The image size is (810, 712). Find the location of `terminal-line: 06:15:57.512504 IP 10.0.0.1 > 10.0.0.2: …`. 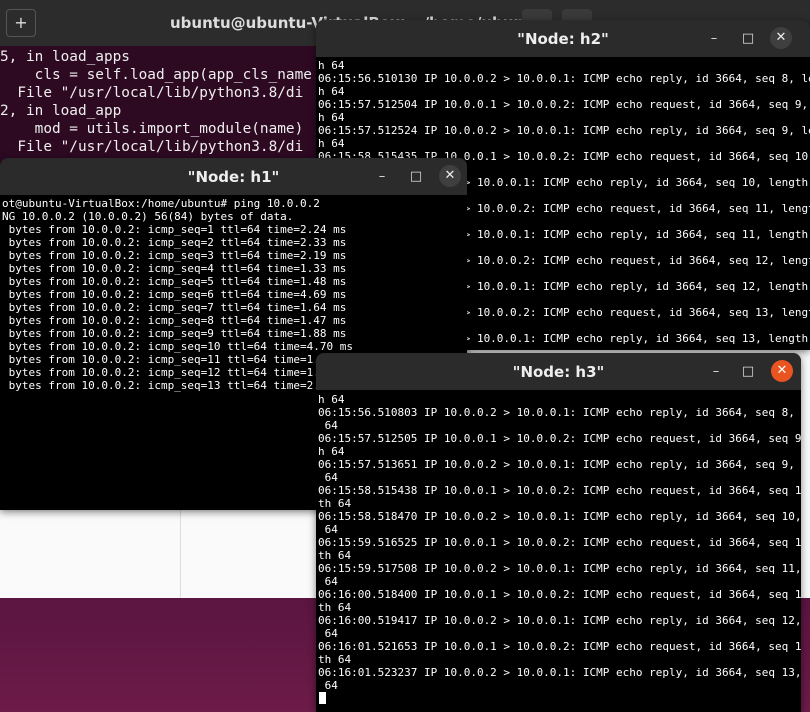

terminal-line: 06:15:57.512504 IP 10.0.0.1 > 10.0.0.2: … is located at coordinates (564, 104).